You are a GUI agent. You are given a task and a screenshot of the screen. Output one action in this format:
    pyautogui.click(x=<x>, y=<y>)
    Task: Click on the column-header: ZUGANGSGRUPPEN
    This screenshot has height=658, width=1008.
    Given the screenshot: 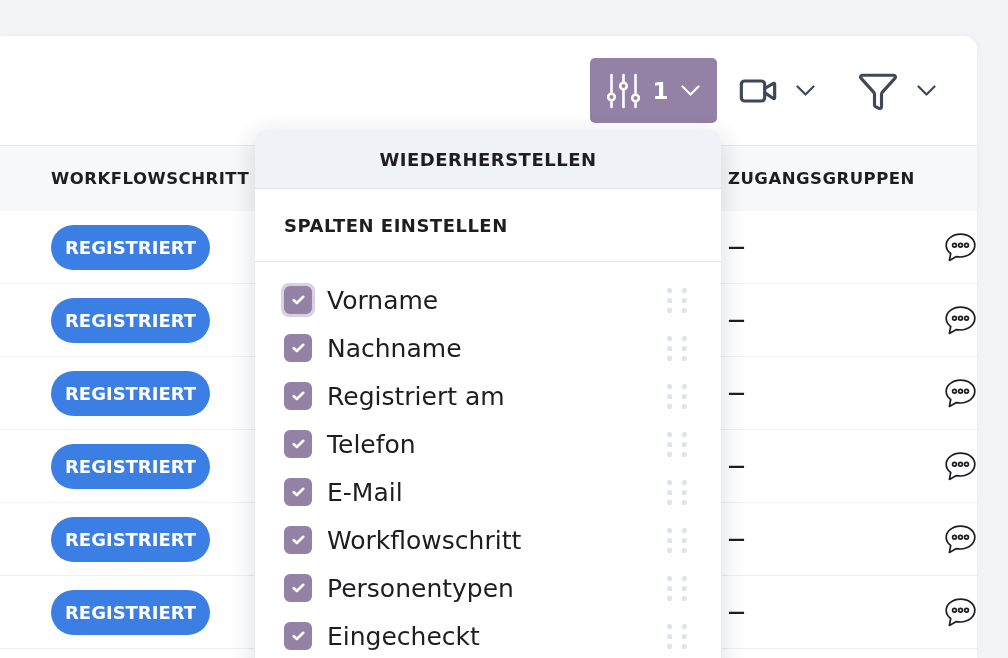 What is the action you would take?
    pyautogui.click(x=821, y=178)
    